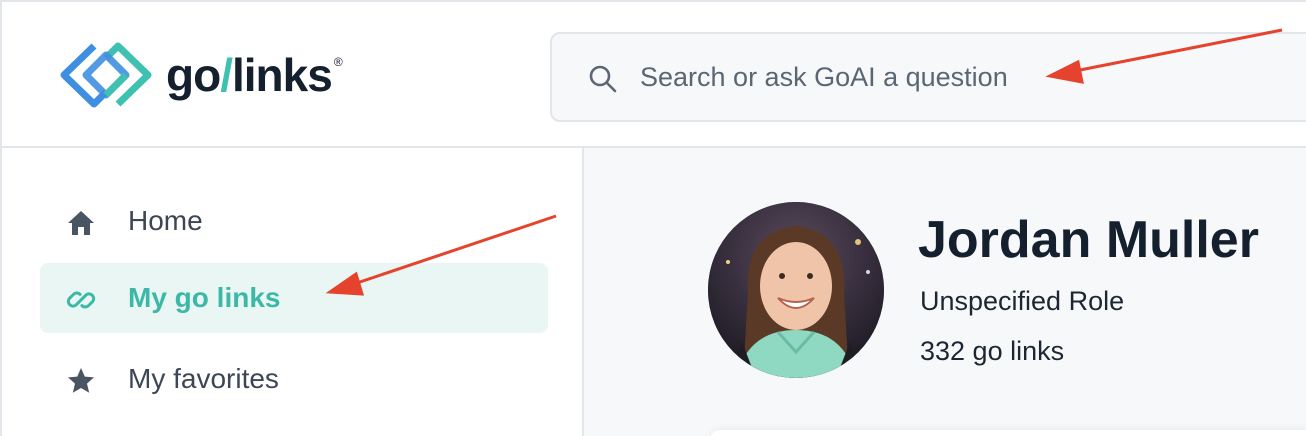 The width and height of the screenshot is (1306, 436). Describe the element at coordinates (204, 297) in the screenshot. I see `sidebar-item-label: My go links` at that location.